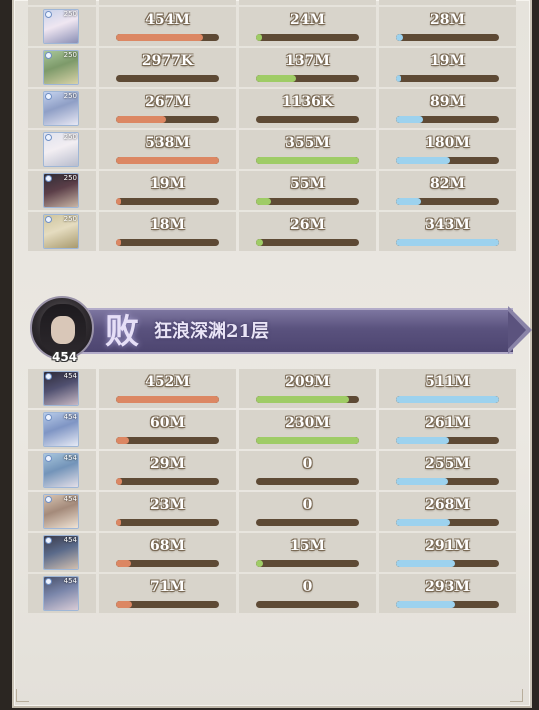 The width and height of the screenshot is (539, 710). Describe the element at coordinates (167, 184) in the screenshot. I see `stat-value: 19M` at that location.